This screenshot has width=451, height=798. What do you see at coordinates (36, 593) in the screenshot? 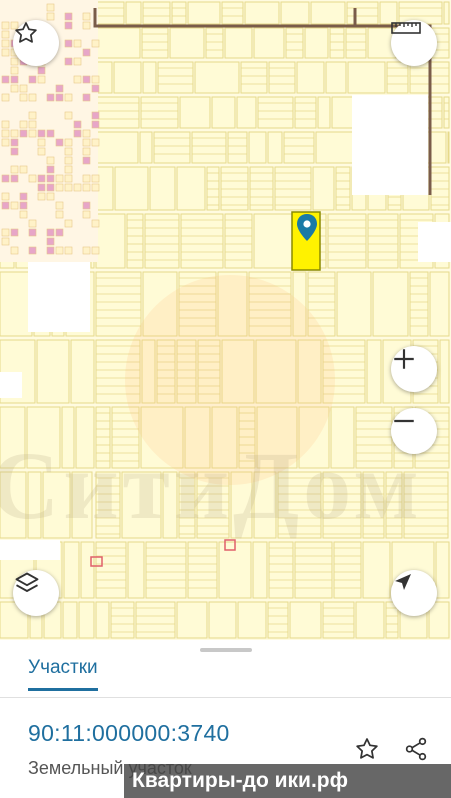
I see `layers-button` at bounding box center [36, 593].